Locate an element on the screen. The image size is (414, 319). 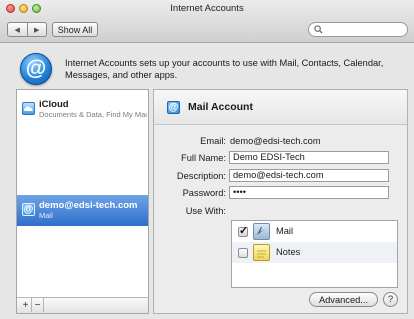
mail-label: Mail is located at coordinates (285, 231).